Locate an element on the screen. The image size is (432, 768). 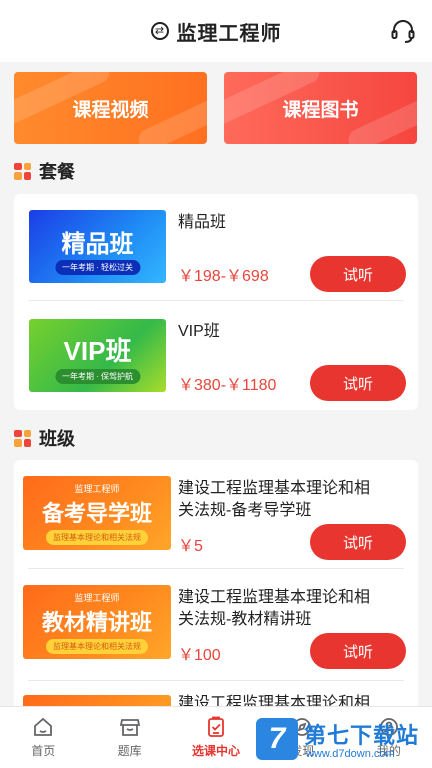
package-item: 精品班 一年考期 · 轻松过关 精品班 ￥198-￥698 试听 is located at coordinates (216, 247).